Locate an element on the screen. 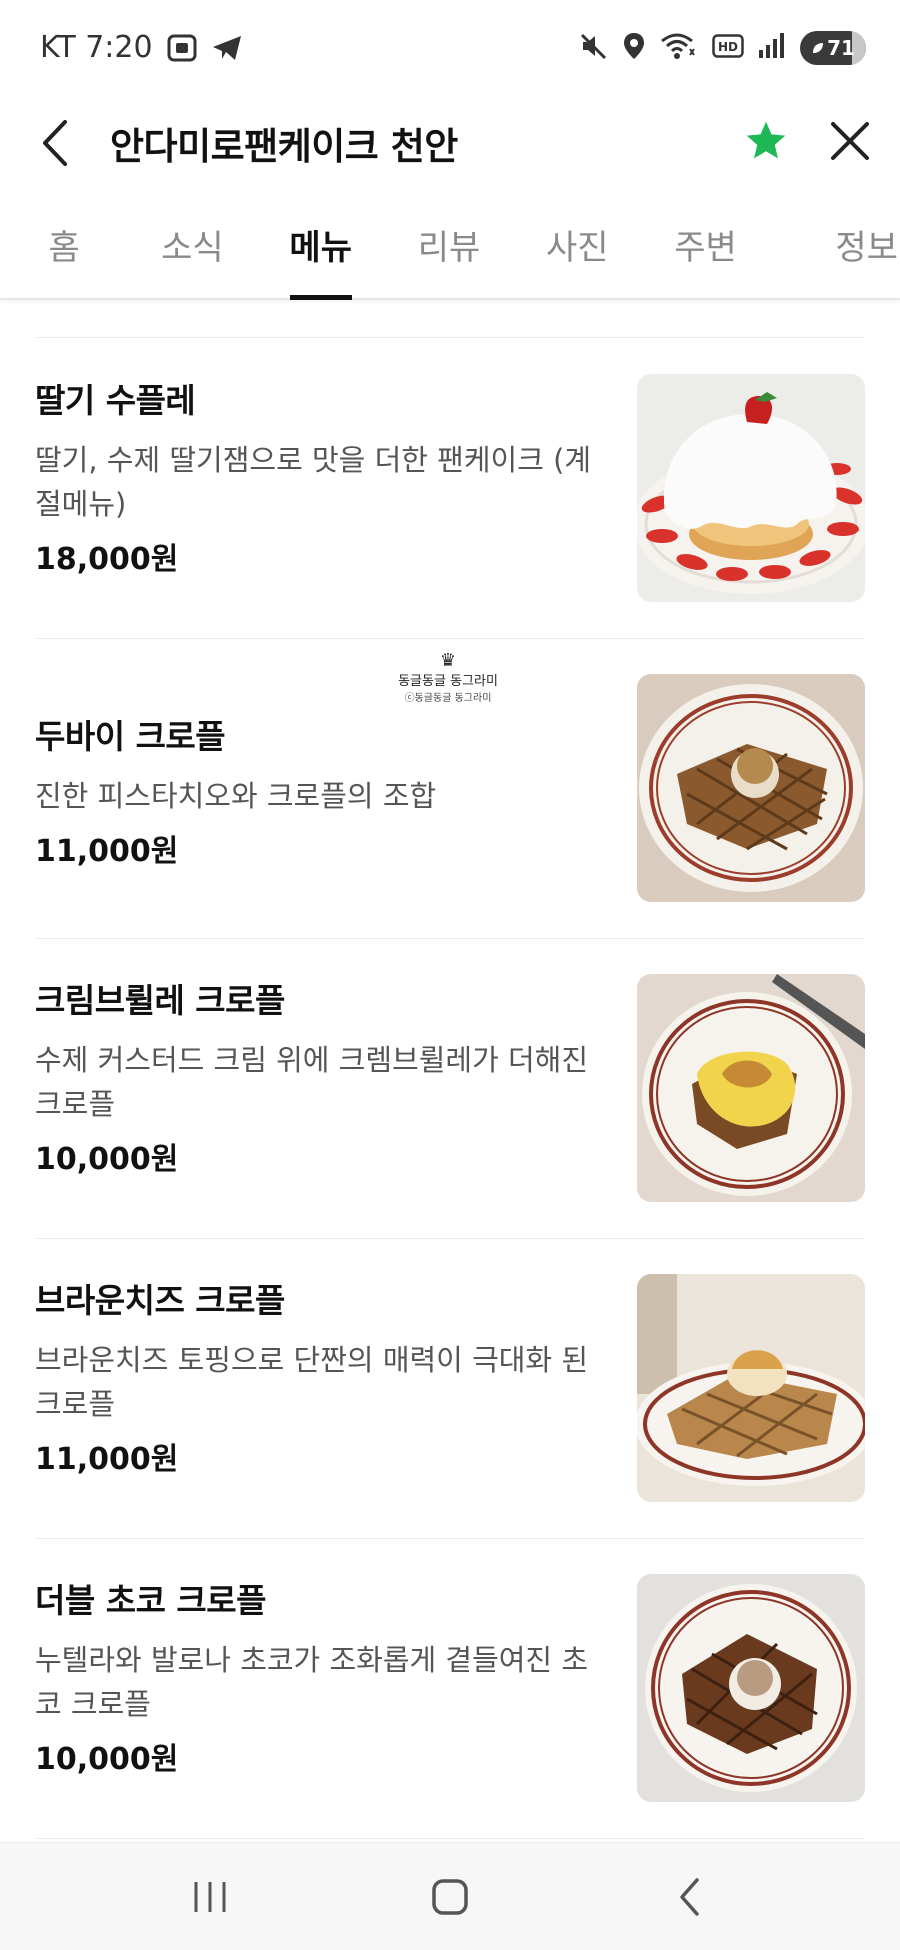  battery-indicator: 71 is located at coordinates (833, 47).